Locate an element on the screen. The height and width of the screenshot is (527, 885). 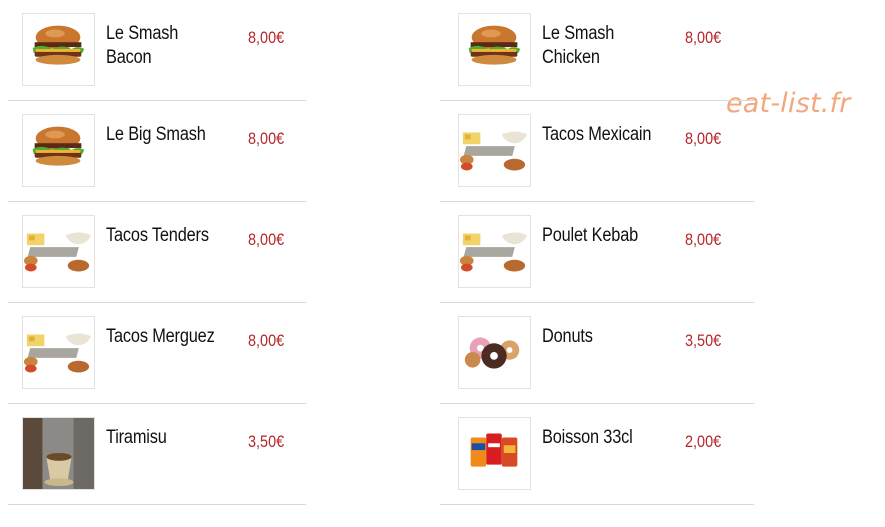
soda-cans-image is located at coordinates (494, 453).